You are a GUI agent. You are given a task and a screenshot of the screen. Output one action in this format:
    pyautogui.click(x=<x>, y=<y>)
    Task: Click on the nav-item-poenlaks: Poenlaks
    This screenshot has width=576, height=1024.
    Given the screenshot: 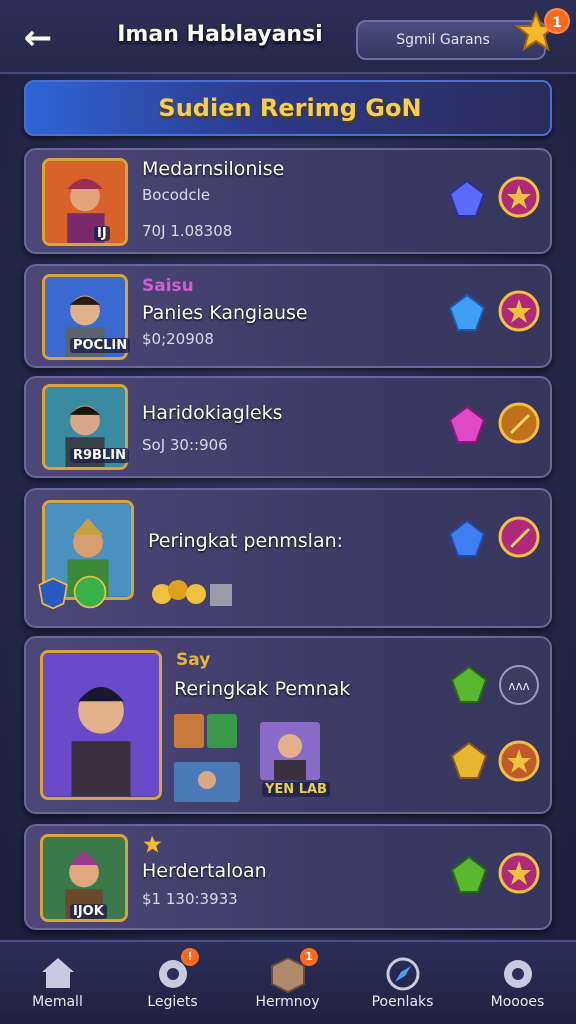 What is the action you would take?
    pyautogui.click(x=402, y=983)
    